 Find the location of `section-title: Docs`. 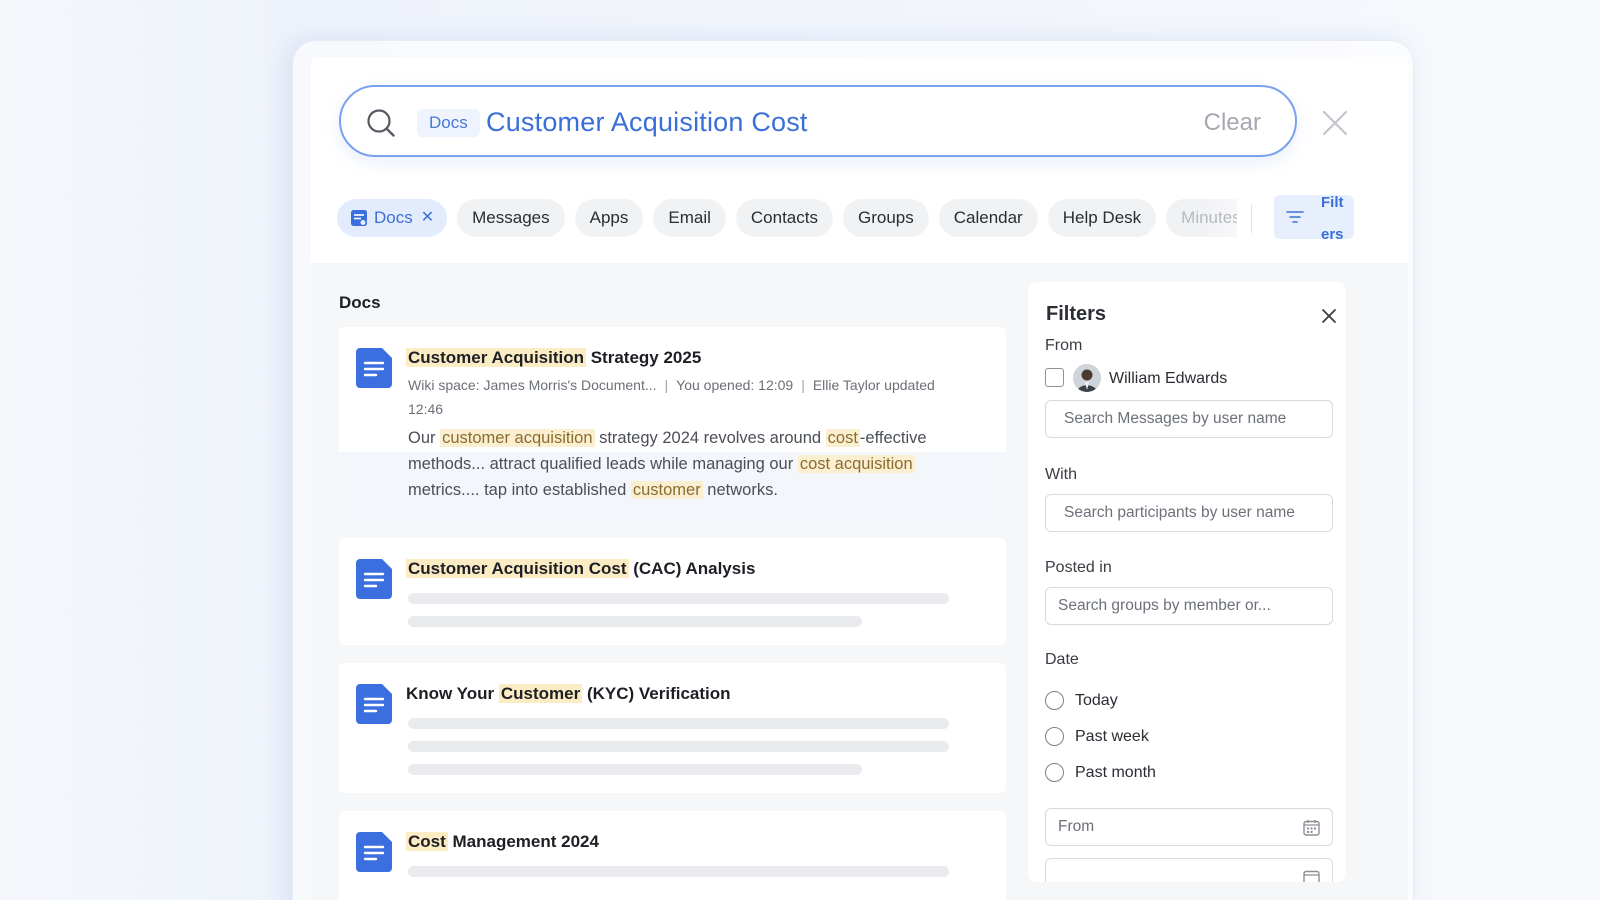

section-title: Docs is located at coordinates (360, 302).